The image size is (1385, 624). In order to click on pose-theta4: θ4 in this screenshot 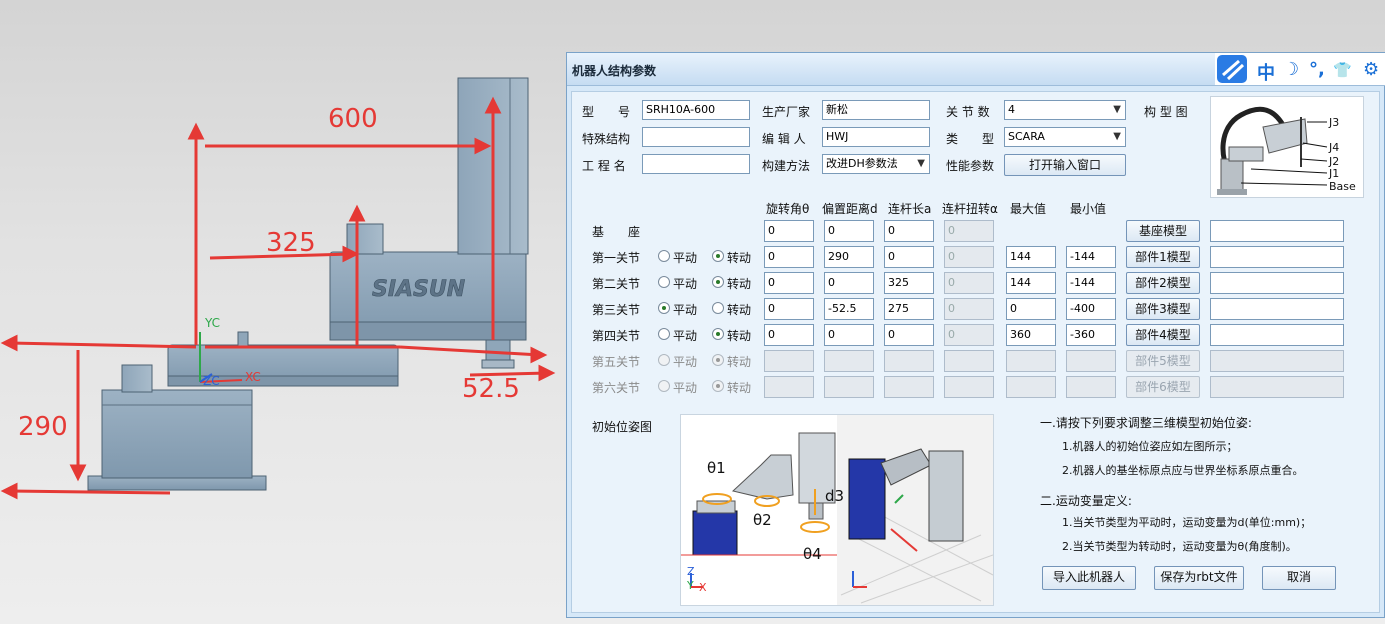, I will do `click(812, 554)`.